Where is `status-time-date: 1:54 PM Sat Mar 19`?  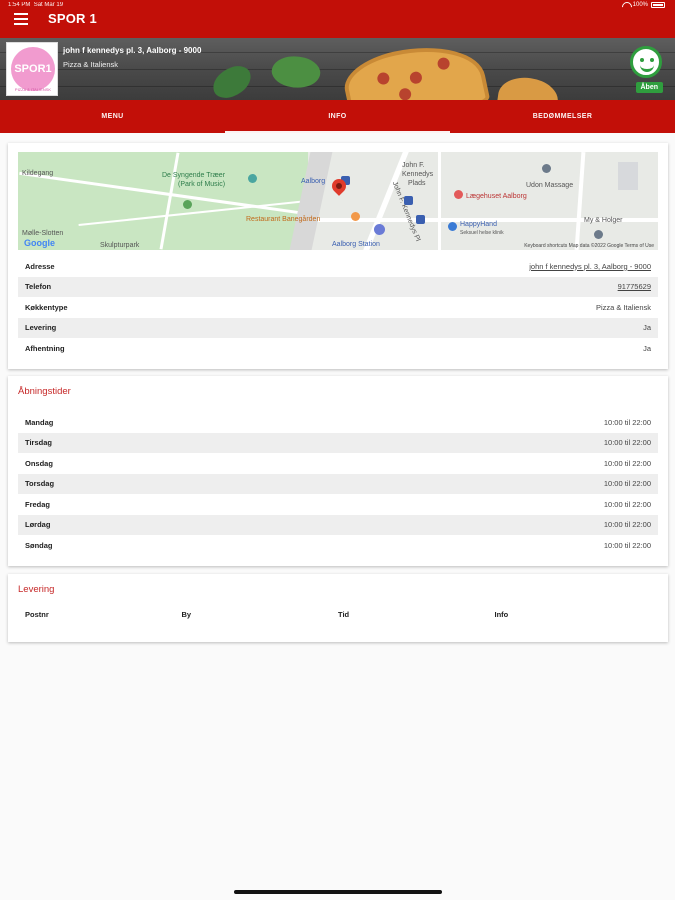
status-time-date: 1:54 PM Sat Mar 19 is located at coordinates (35, 5).